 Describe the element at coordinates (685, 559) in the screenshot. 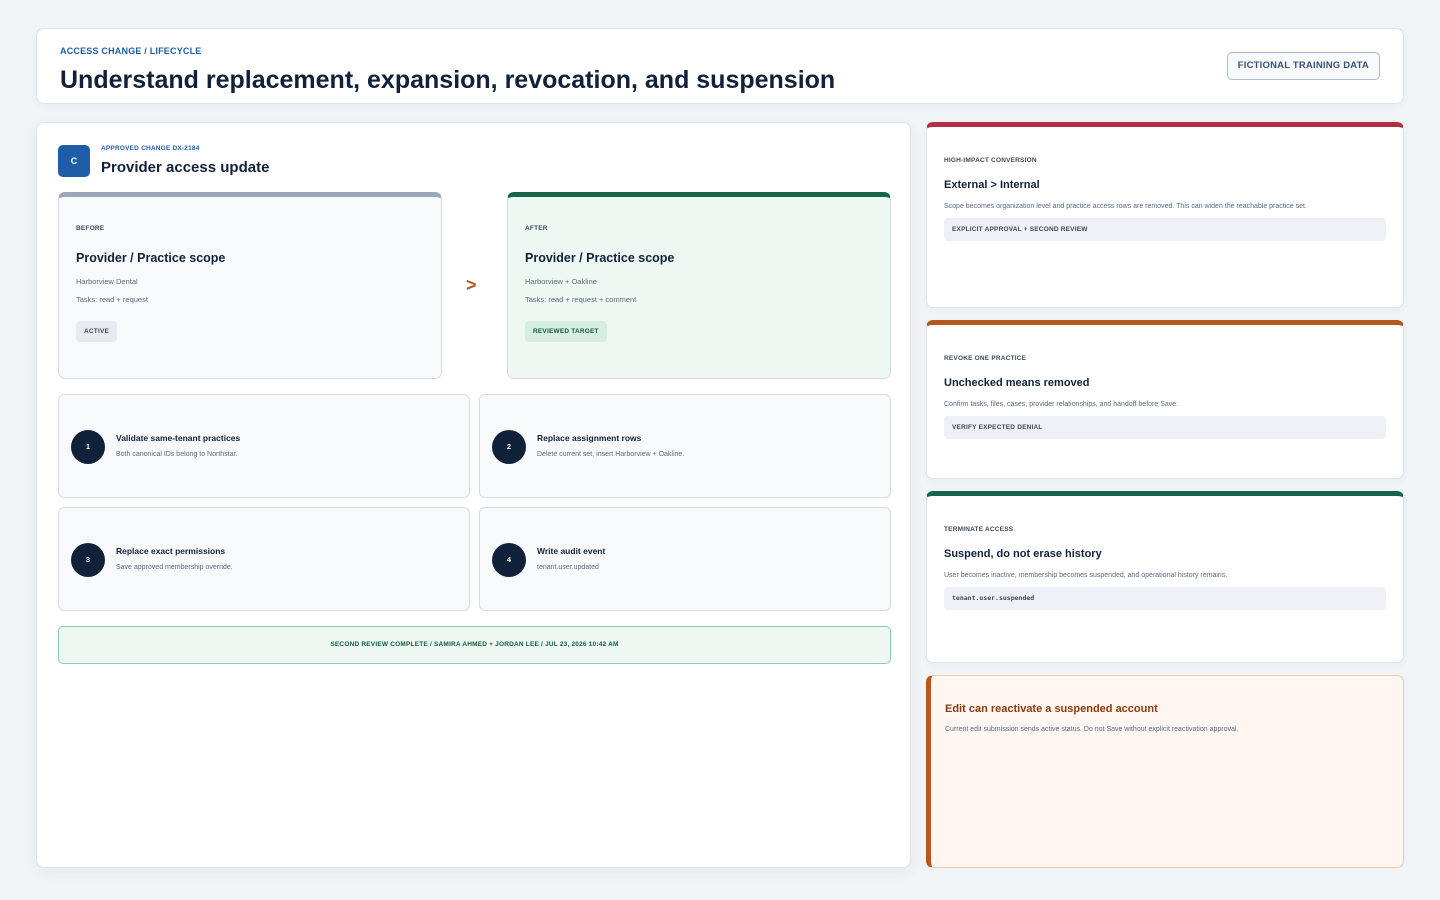

I see `step-card: 4 Write audit event tenant.user.updated` at that location.